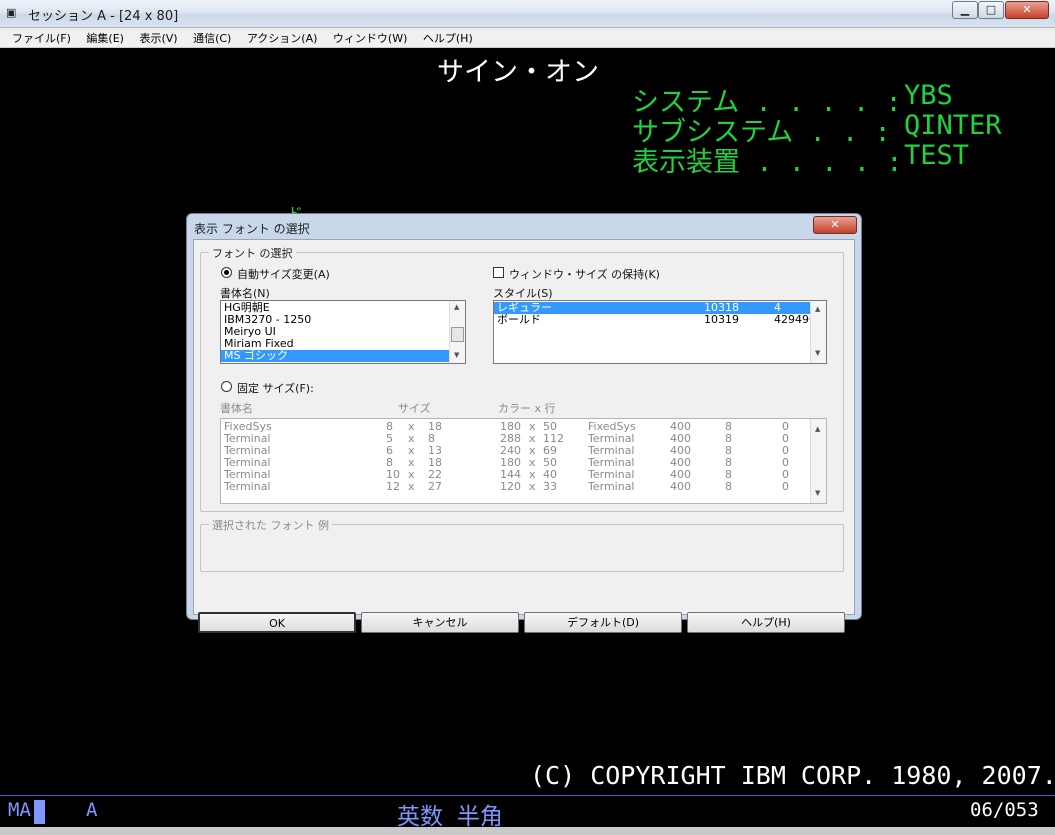 The height and width of the screenshot is (835, 1055). What do you see at coordinates (680, 486) in the screenshot?
I see `fixed-cell-p: 400` at bounding box center [680, 486].